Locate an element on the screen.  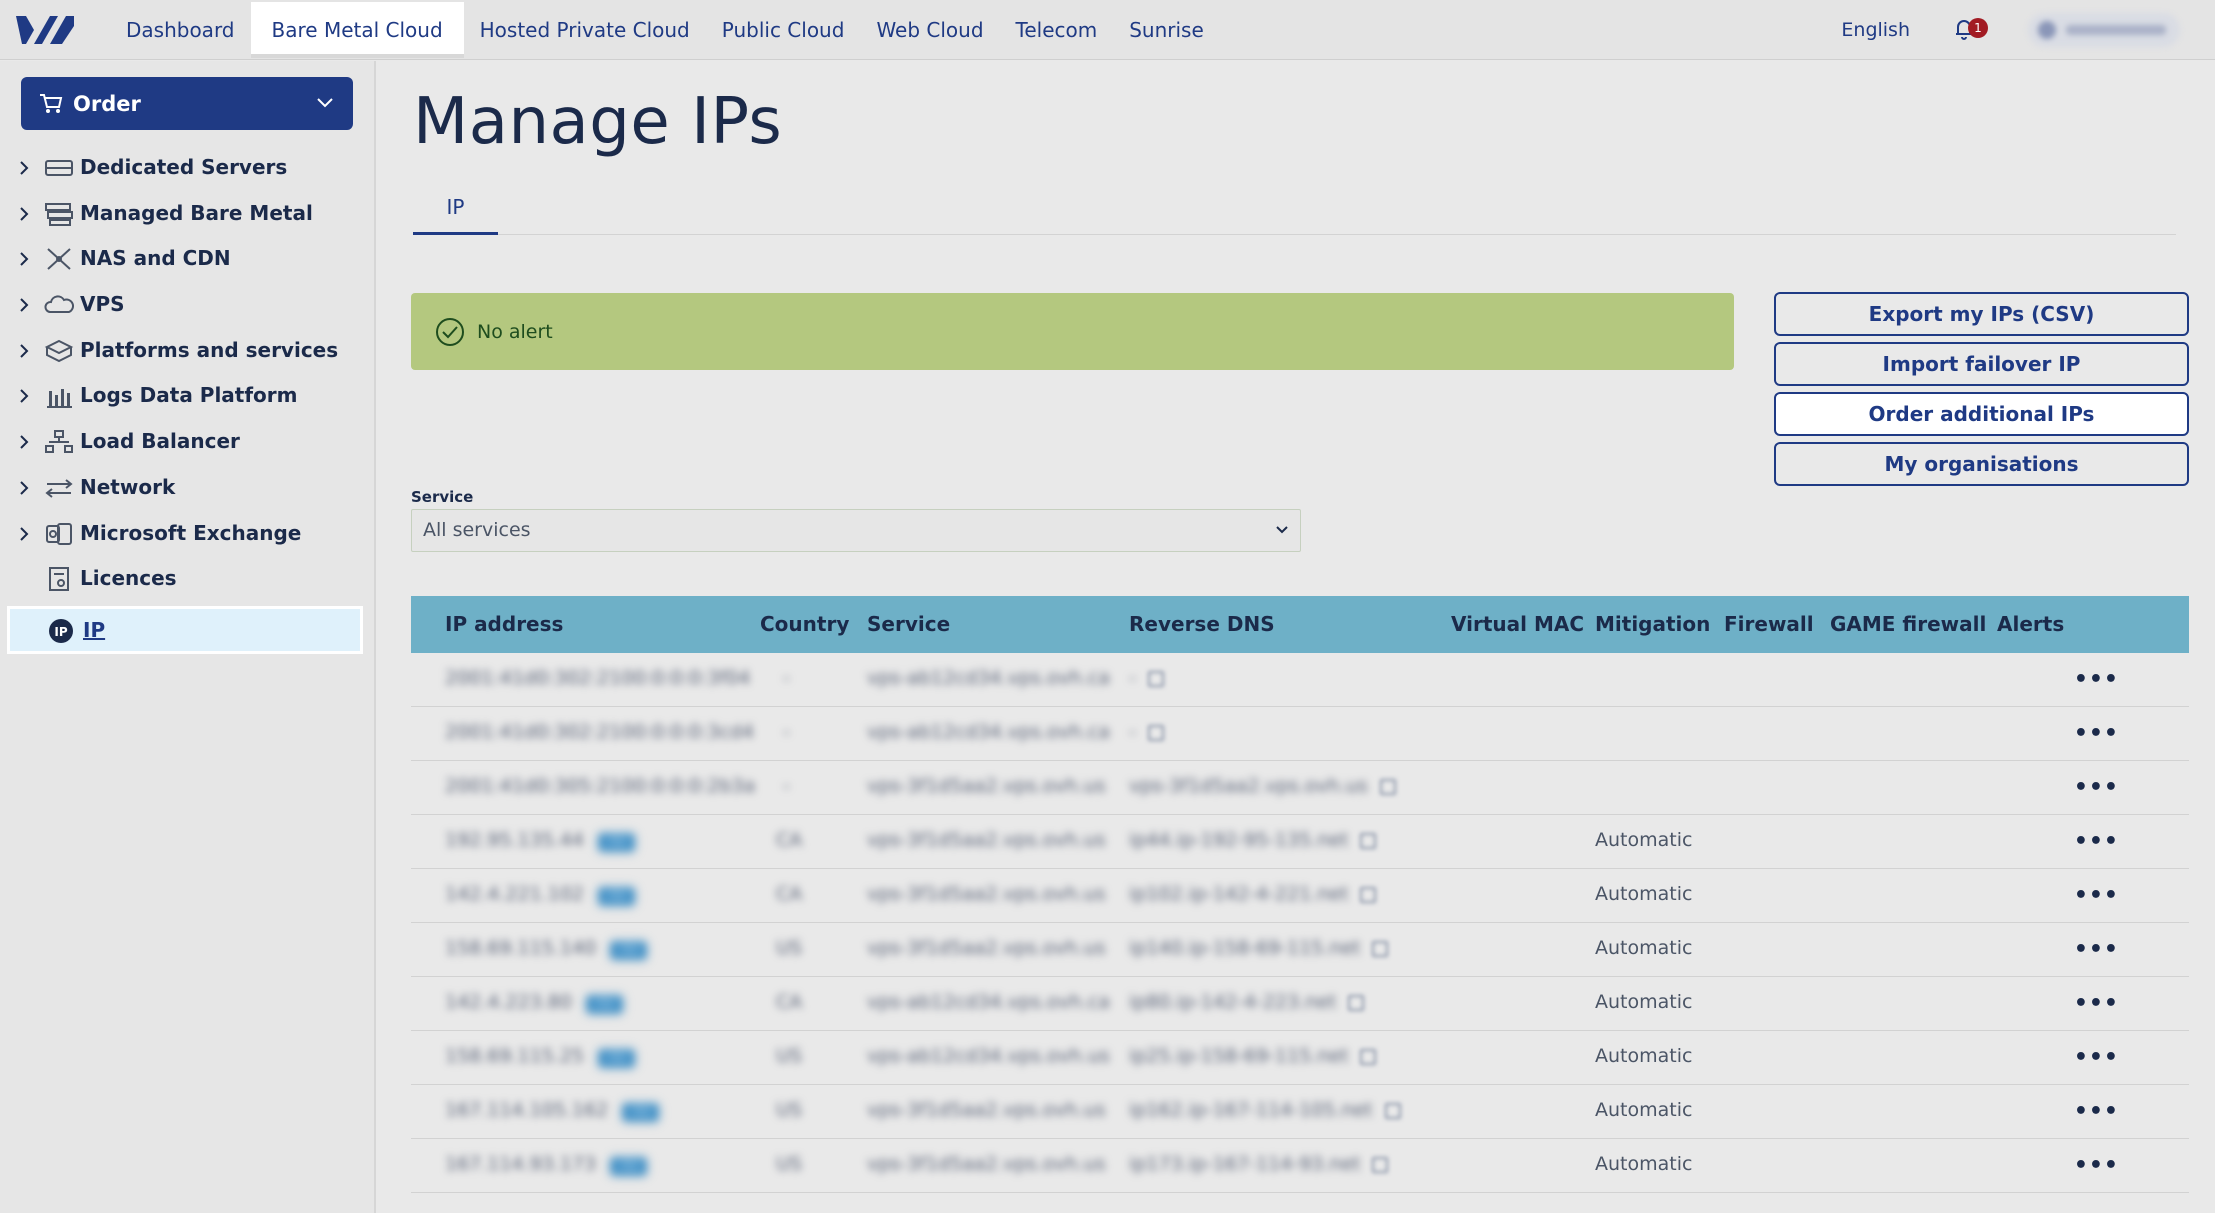
sidebar-item-ip: IP IP is located at coordinates (185, 629).